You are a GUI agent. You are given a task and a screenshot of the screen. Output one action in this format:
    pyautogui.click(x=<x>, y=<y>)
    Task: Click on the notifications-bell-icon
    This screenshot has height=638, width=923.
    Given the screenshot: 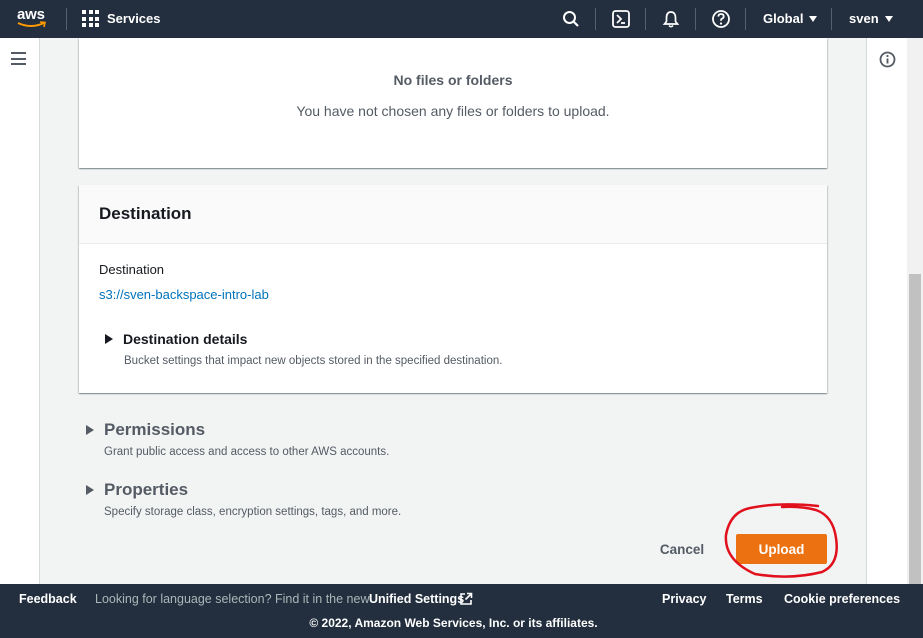 What is the action you would take?
    pyautogui.click(x=671, y=19)
    